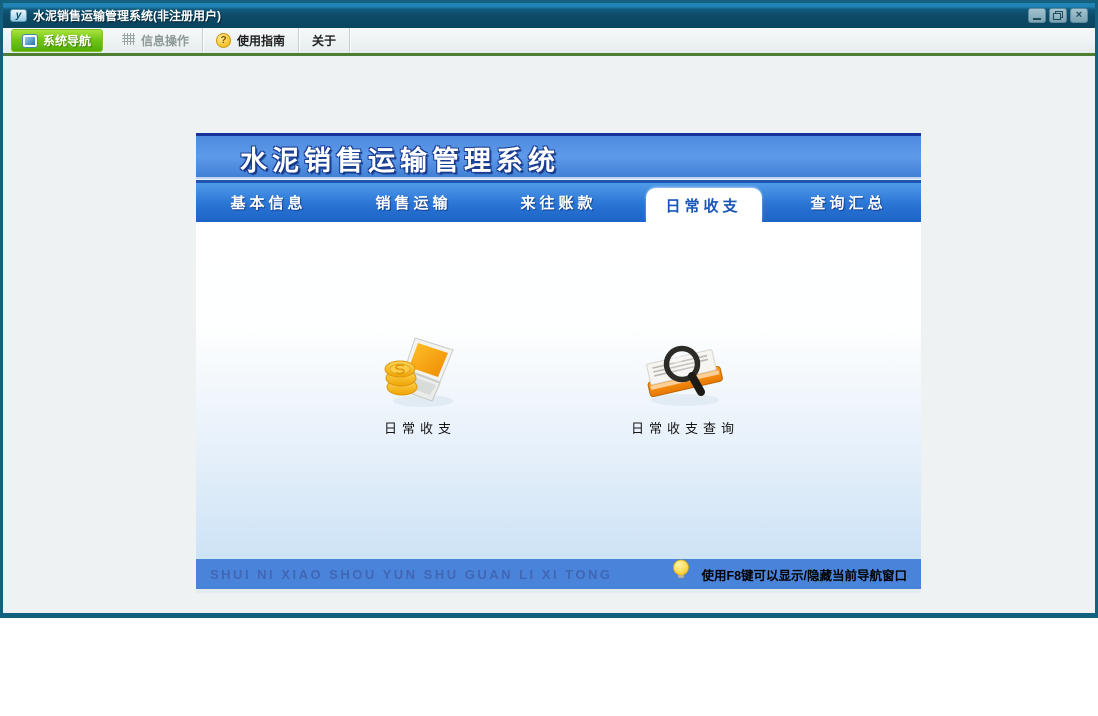 Image resolution: width=1098 pixels, height=716 pixels. Describe the element at coordinates (67, 41) in the screenshot. I see `toolbar-item-label: 系统导航` at that location.